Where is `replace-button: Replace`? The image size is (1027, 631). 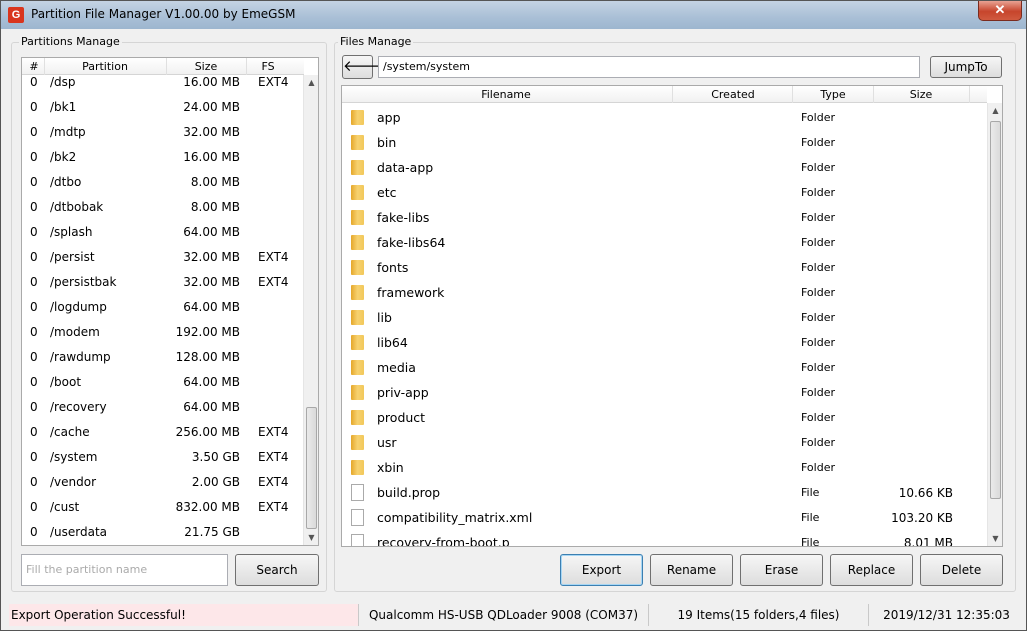
replace-button: Replace is located at coordinates (871, 570).